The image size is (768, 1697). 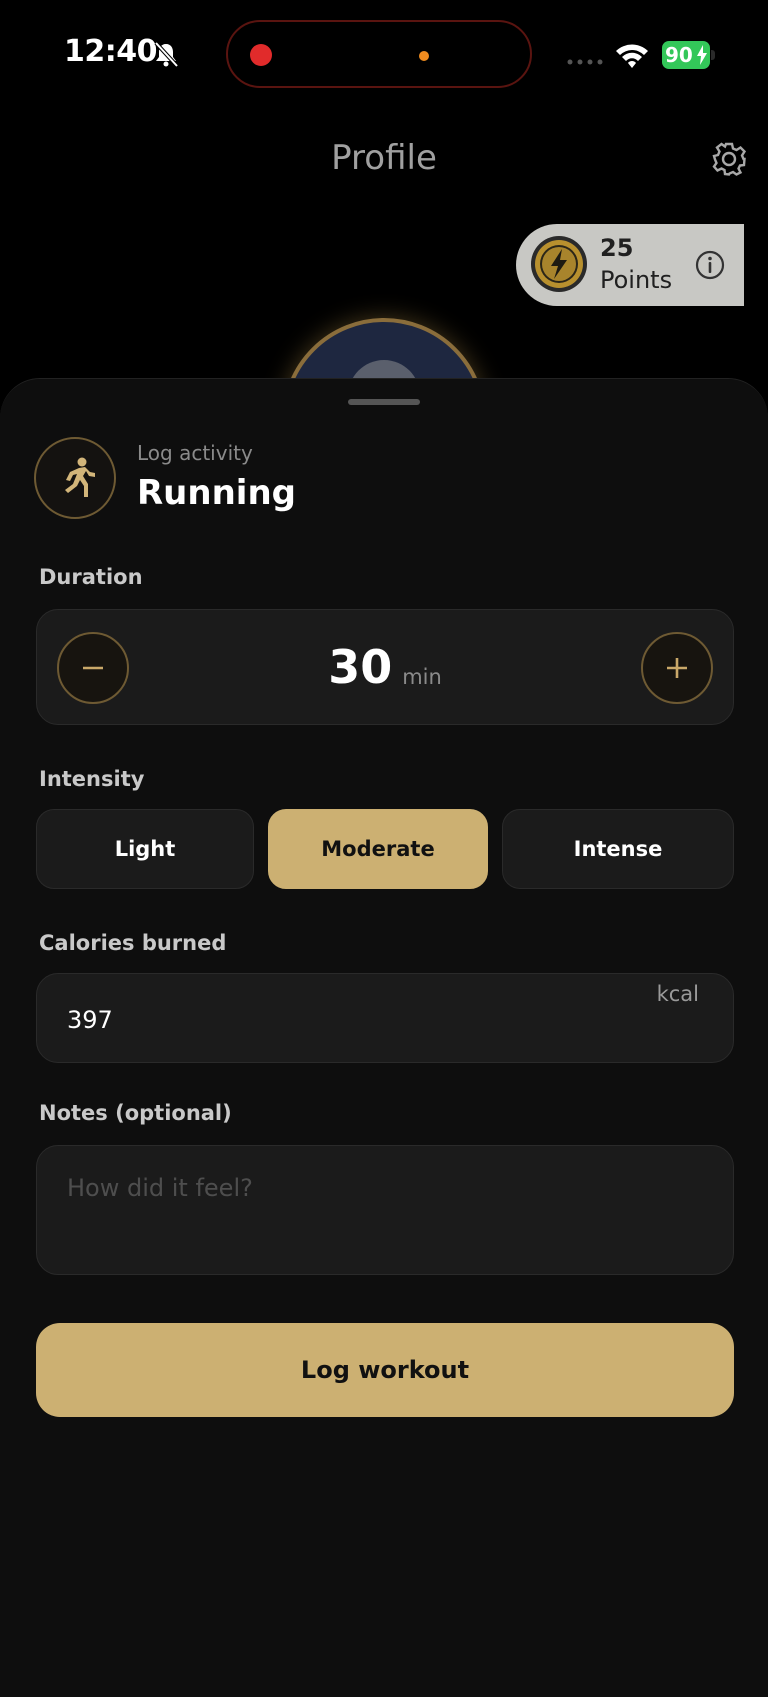 I want to click on battery-indicator: 90, so click(x=686, y=55).